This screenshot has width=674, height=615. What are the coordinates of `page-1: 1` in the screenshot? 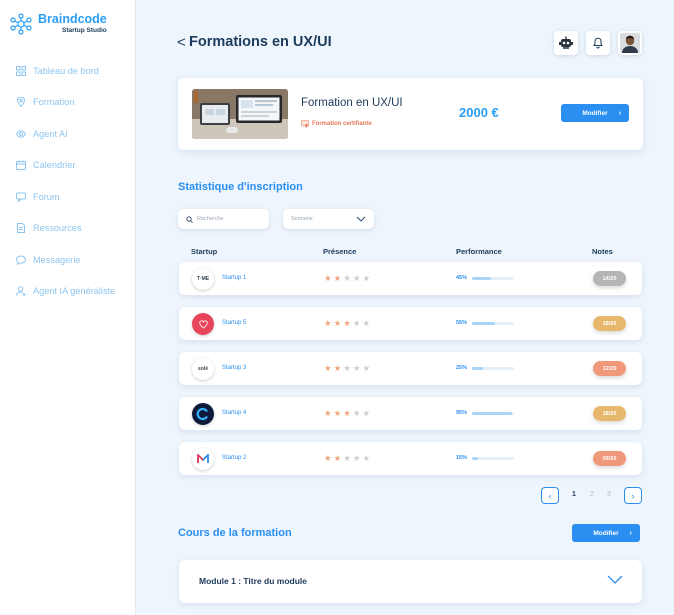 It's located at (574, 494).